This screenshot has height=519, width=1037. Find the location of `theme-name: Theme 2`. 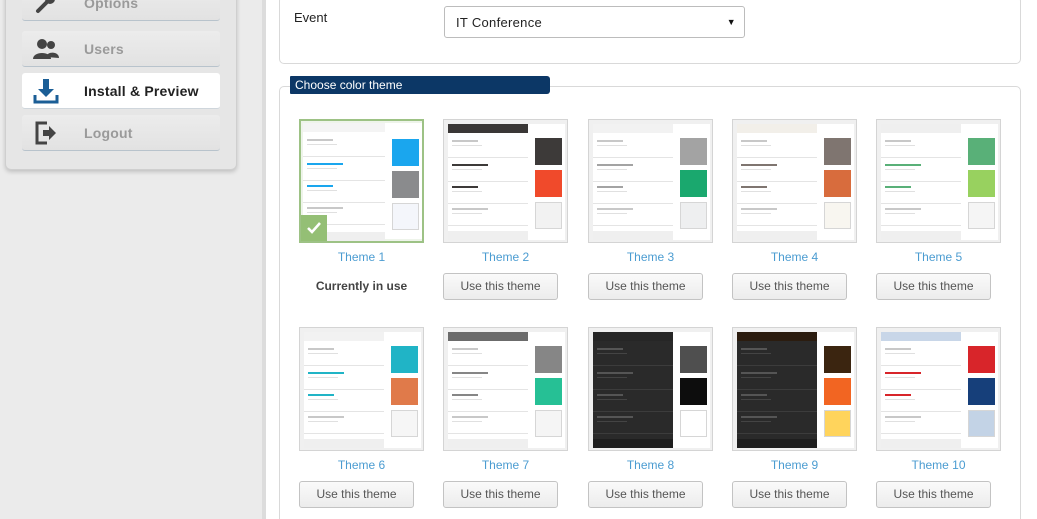

theme-name: Theme 2 is located at coordinates (505, 257).